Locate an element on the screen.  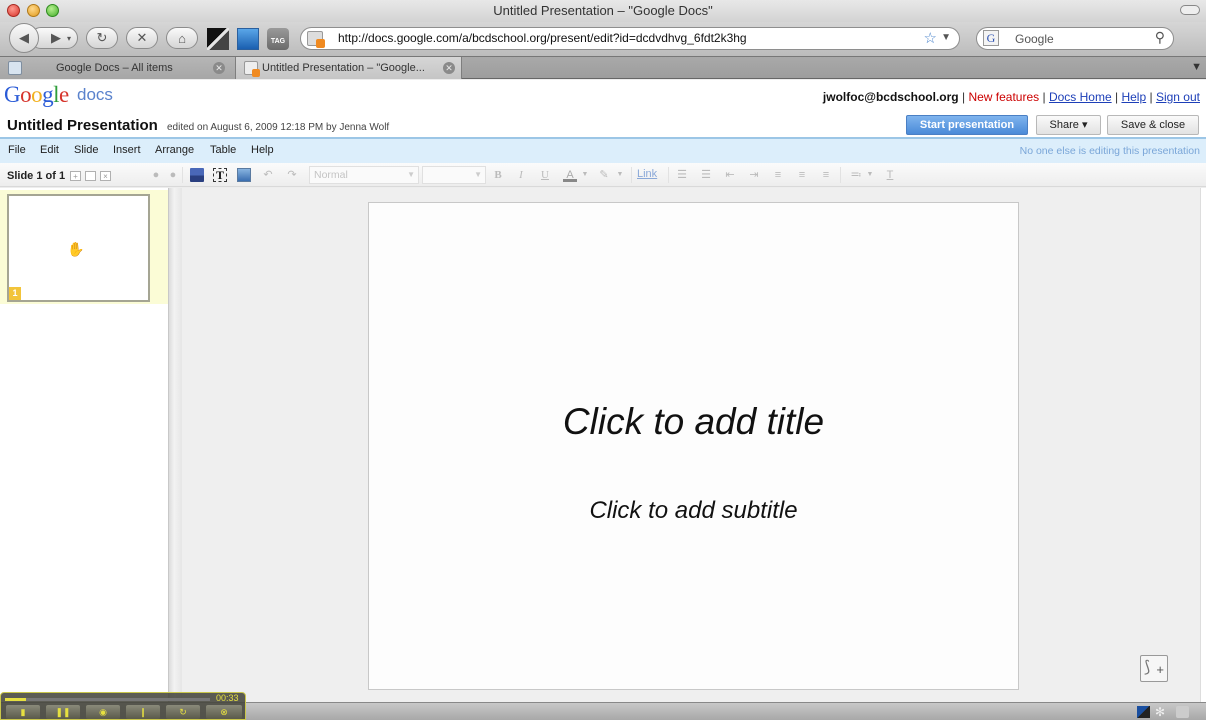
home-button: ⌂ is located at coordinates (182, 38).